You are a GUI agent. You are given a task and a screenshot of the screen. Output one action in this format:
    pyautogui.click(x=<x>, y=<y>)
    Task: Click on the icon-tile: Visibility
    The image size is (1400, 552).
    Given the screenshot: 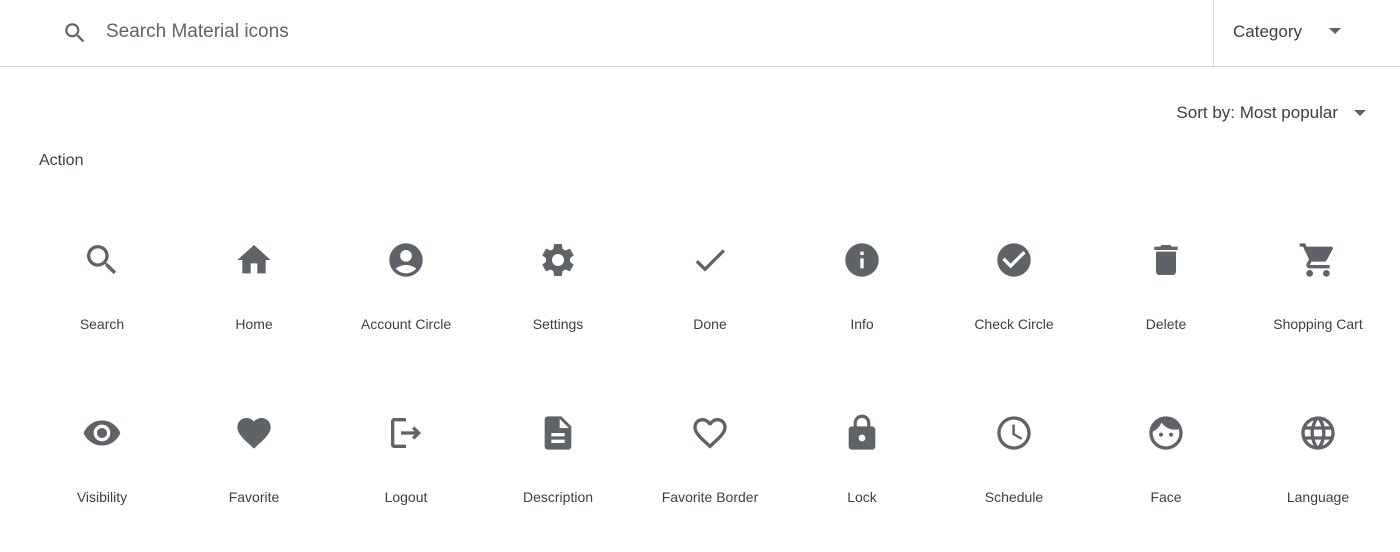 What is the action you would take?
    pyautogui.click(x=102, y=465)
    